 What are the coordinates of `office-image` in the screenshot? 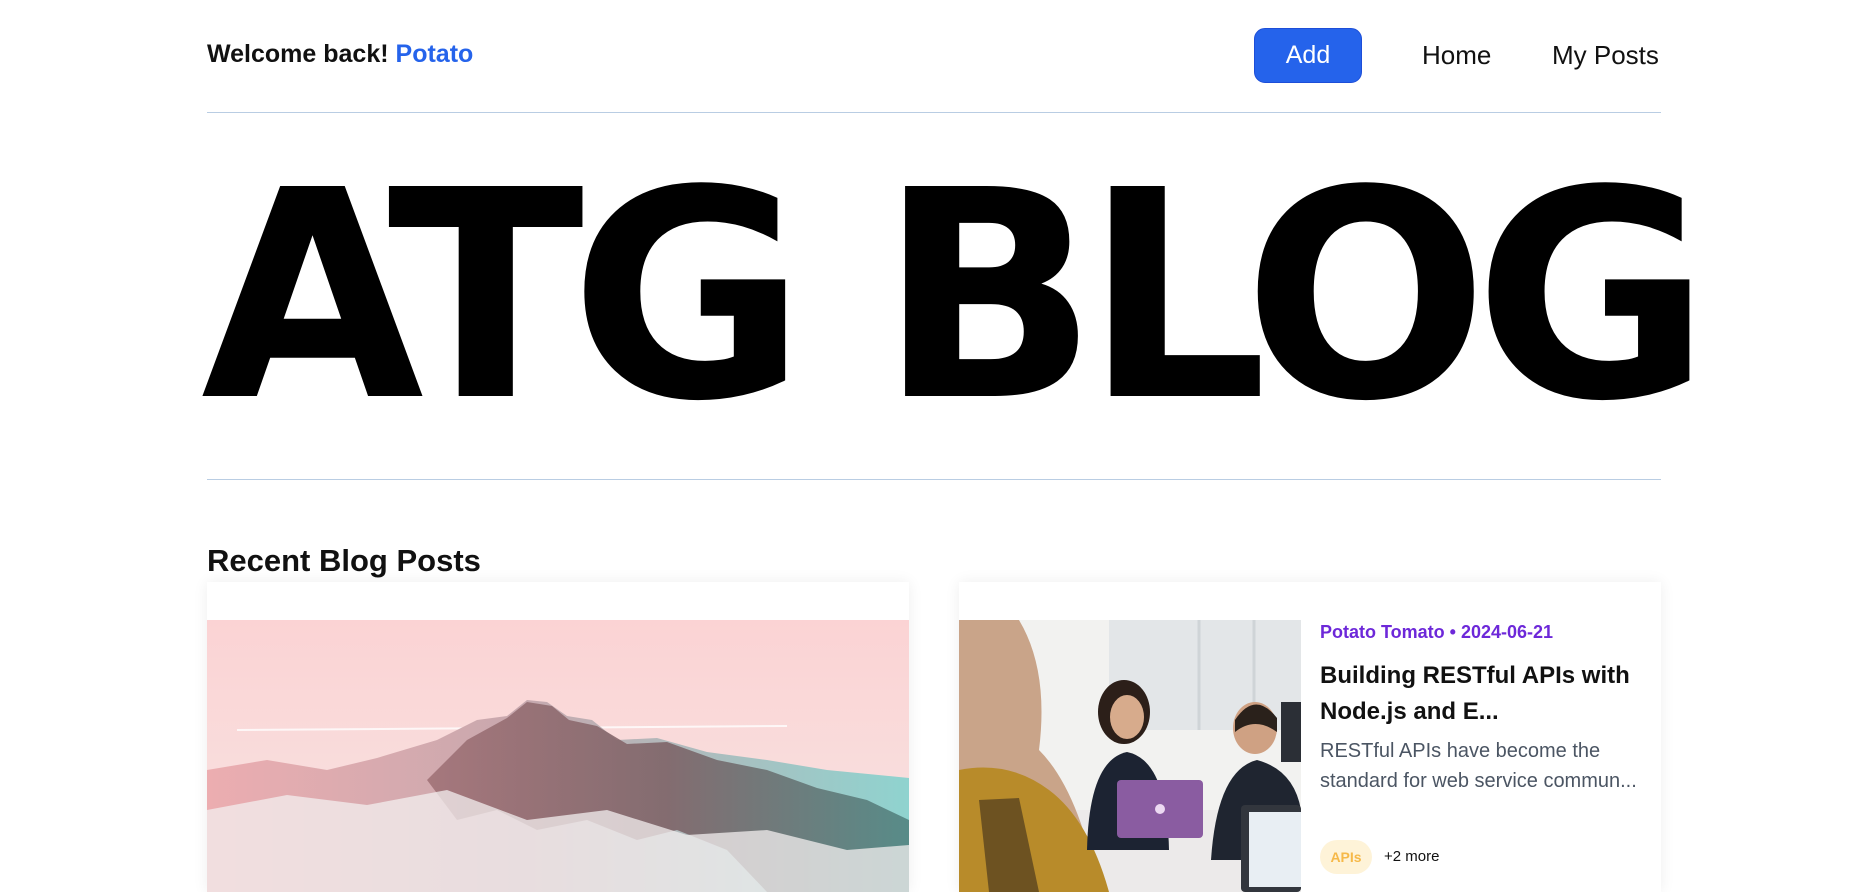 It's located at (1130, 756).